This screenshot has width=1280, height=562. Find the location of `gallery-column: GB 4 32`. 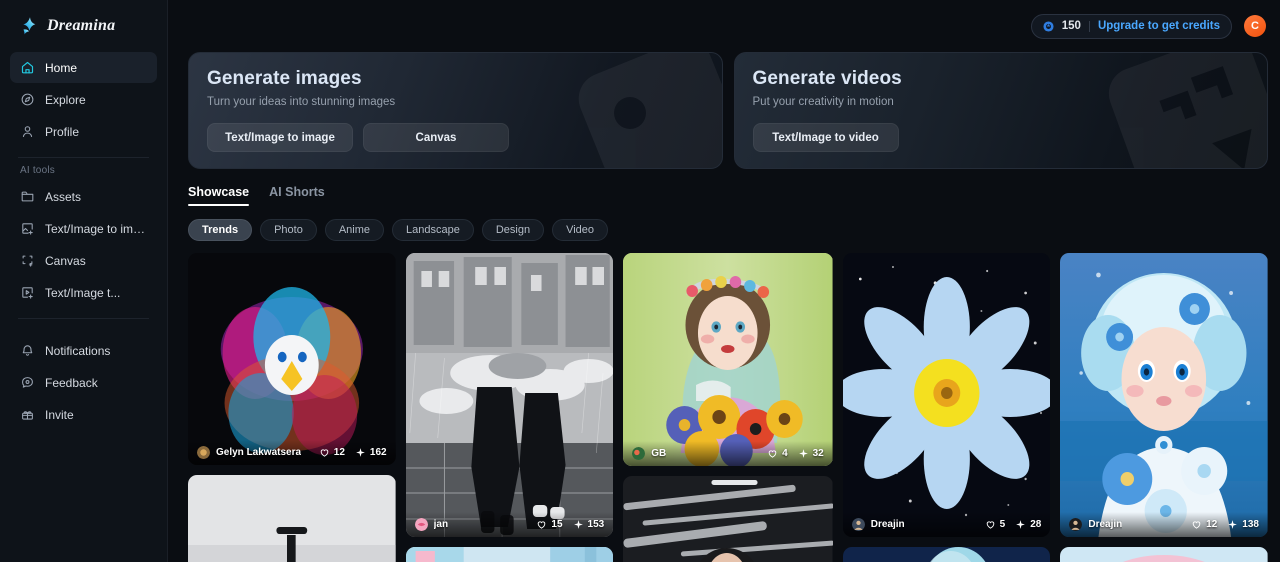

gallery-column: GB 4 32 is located at coordinates (728, 407).